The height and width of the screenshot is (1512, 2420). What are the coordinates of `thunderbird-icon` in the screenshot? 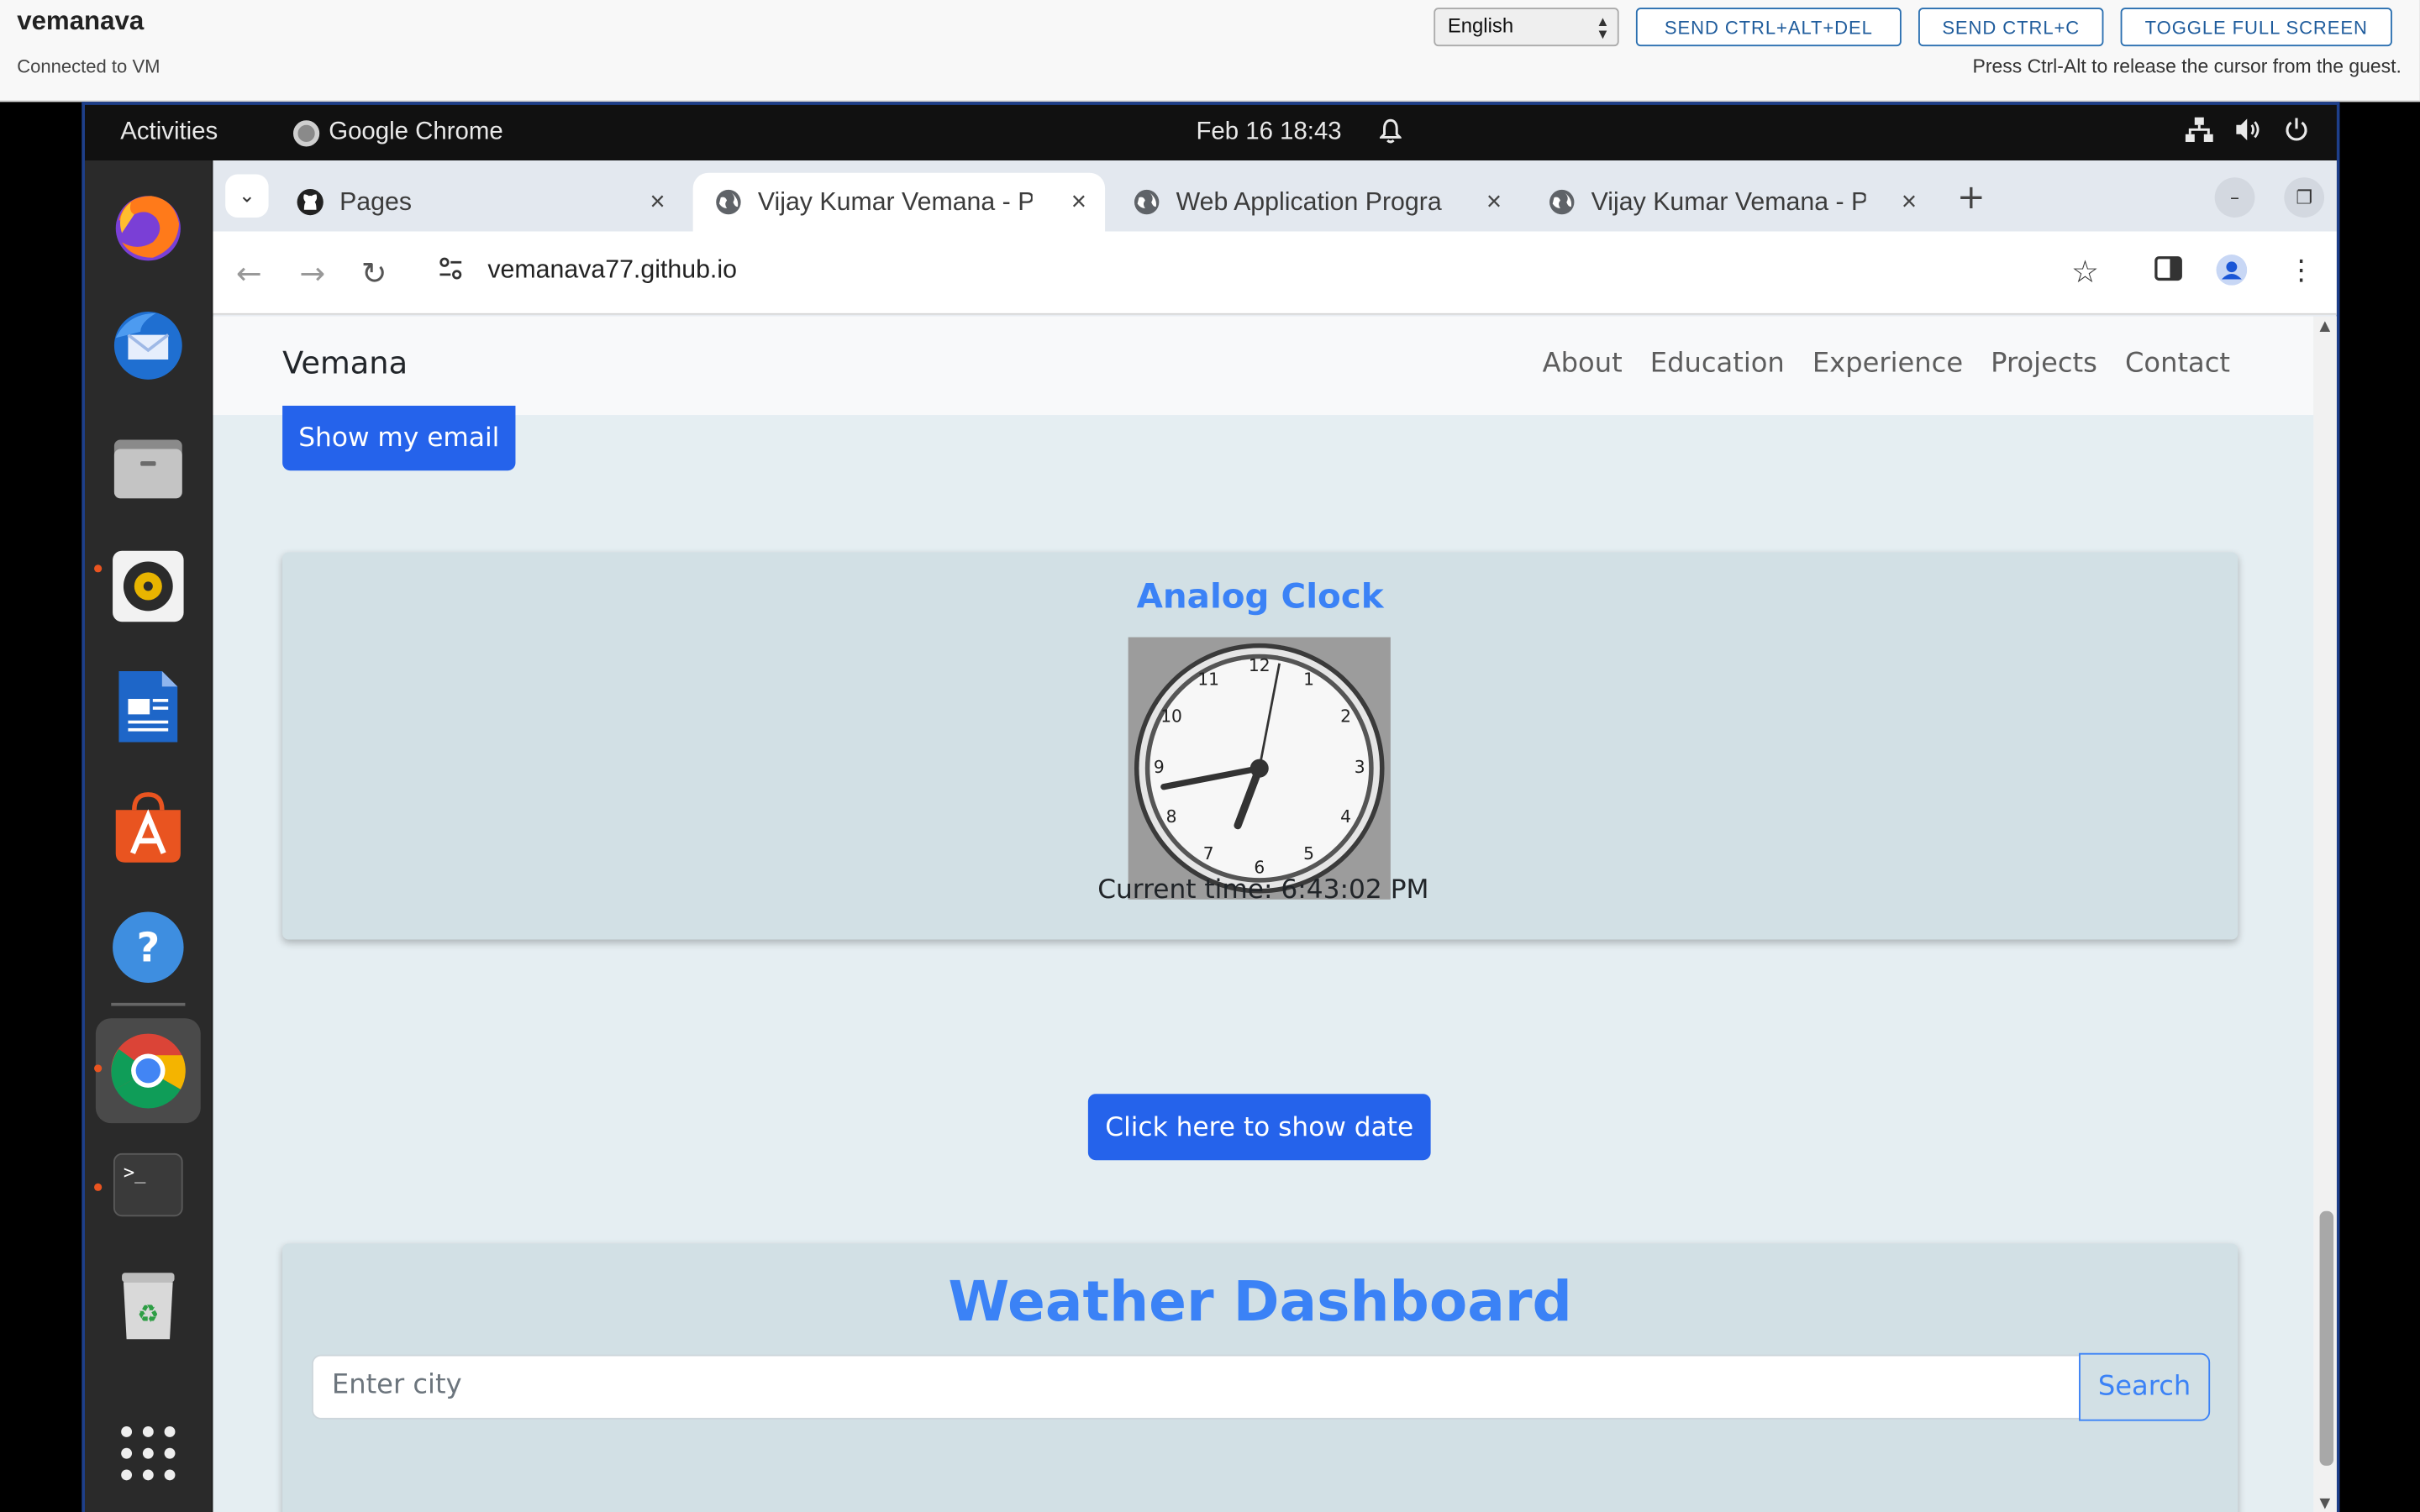 It's located at (148, 346).